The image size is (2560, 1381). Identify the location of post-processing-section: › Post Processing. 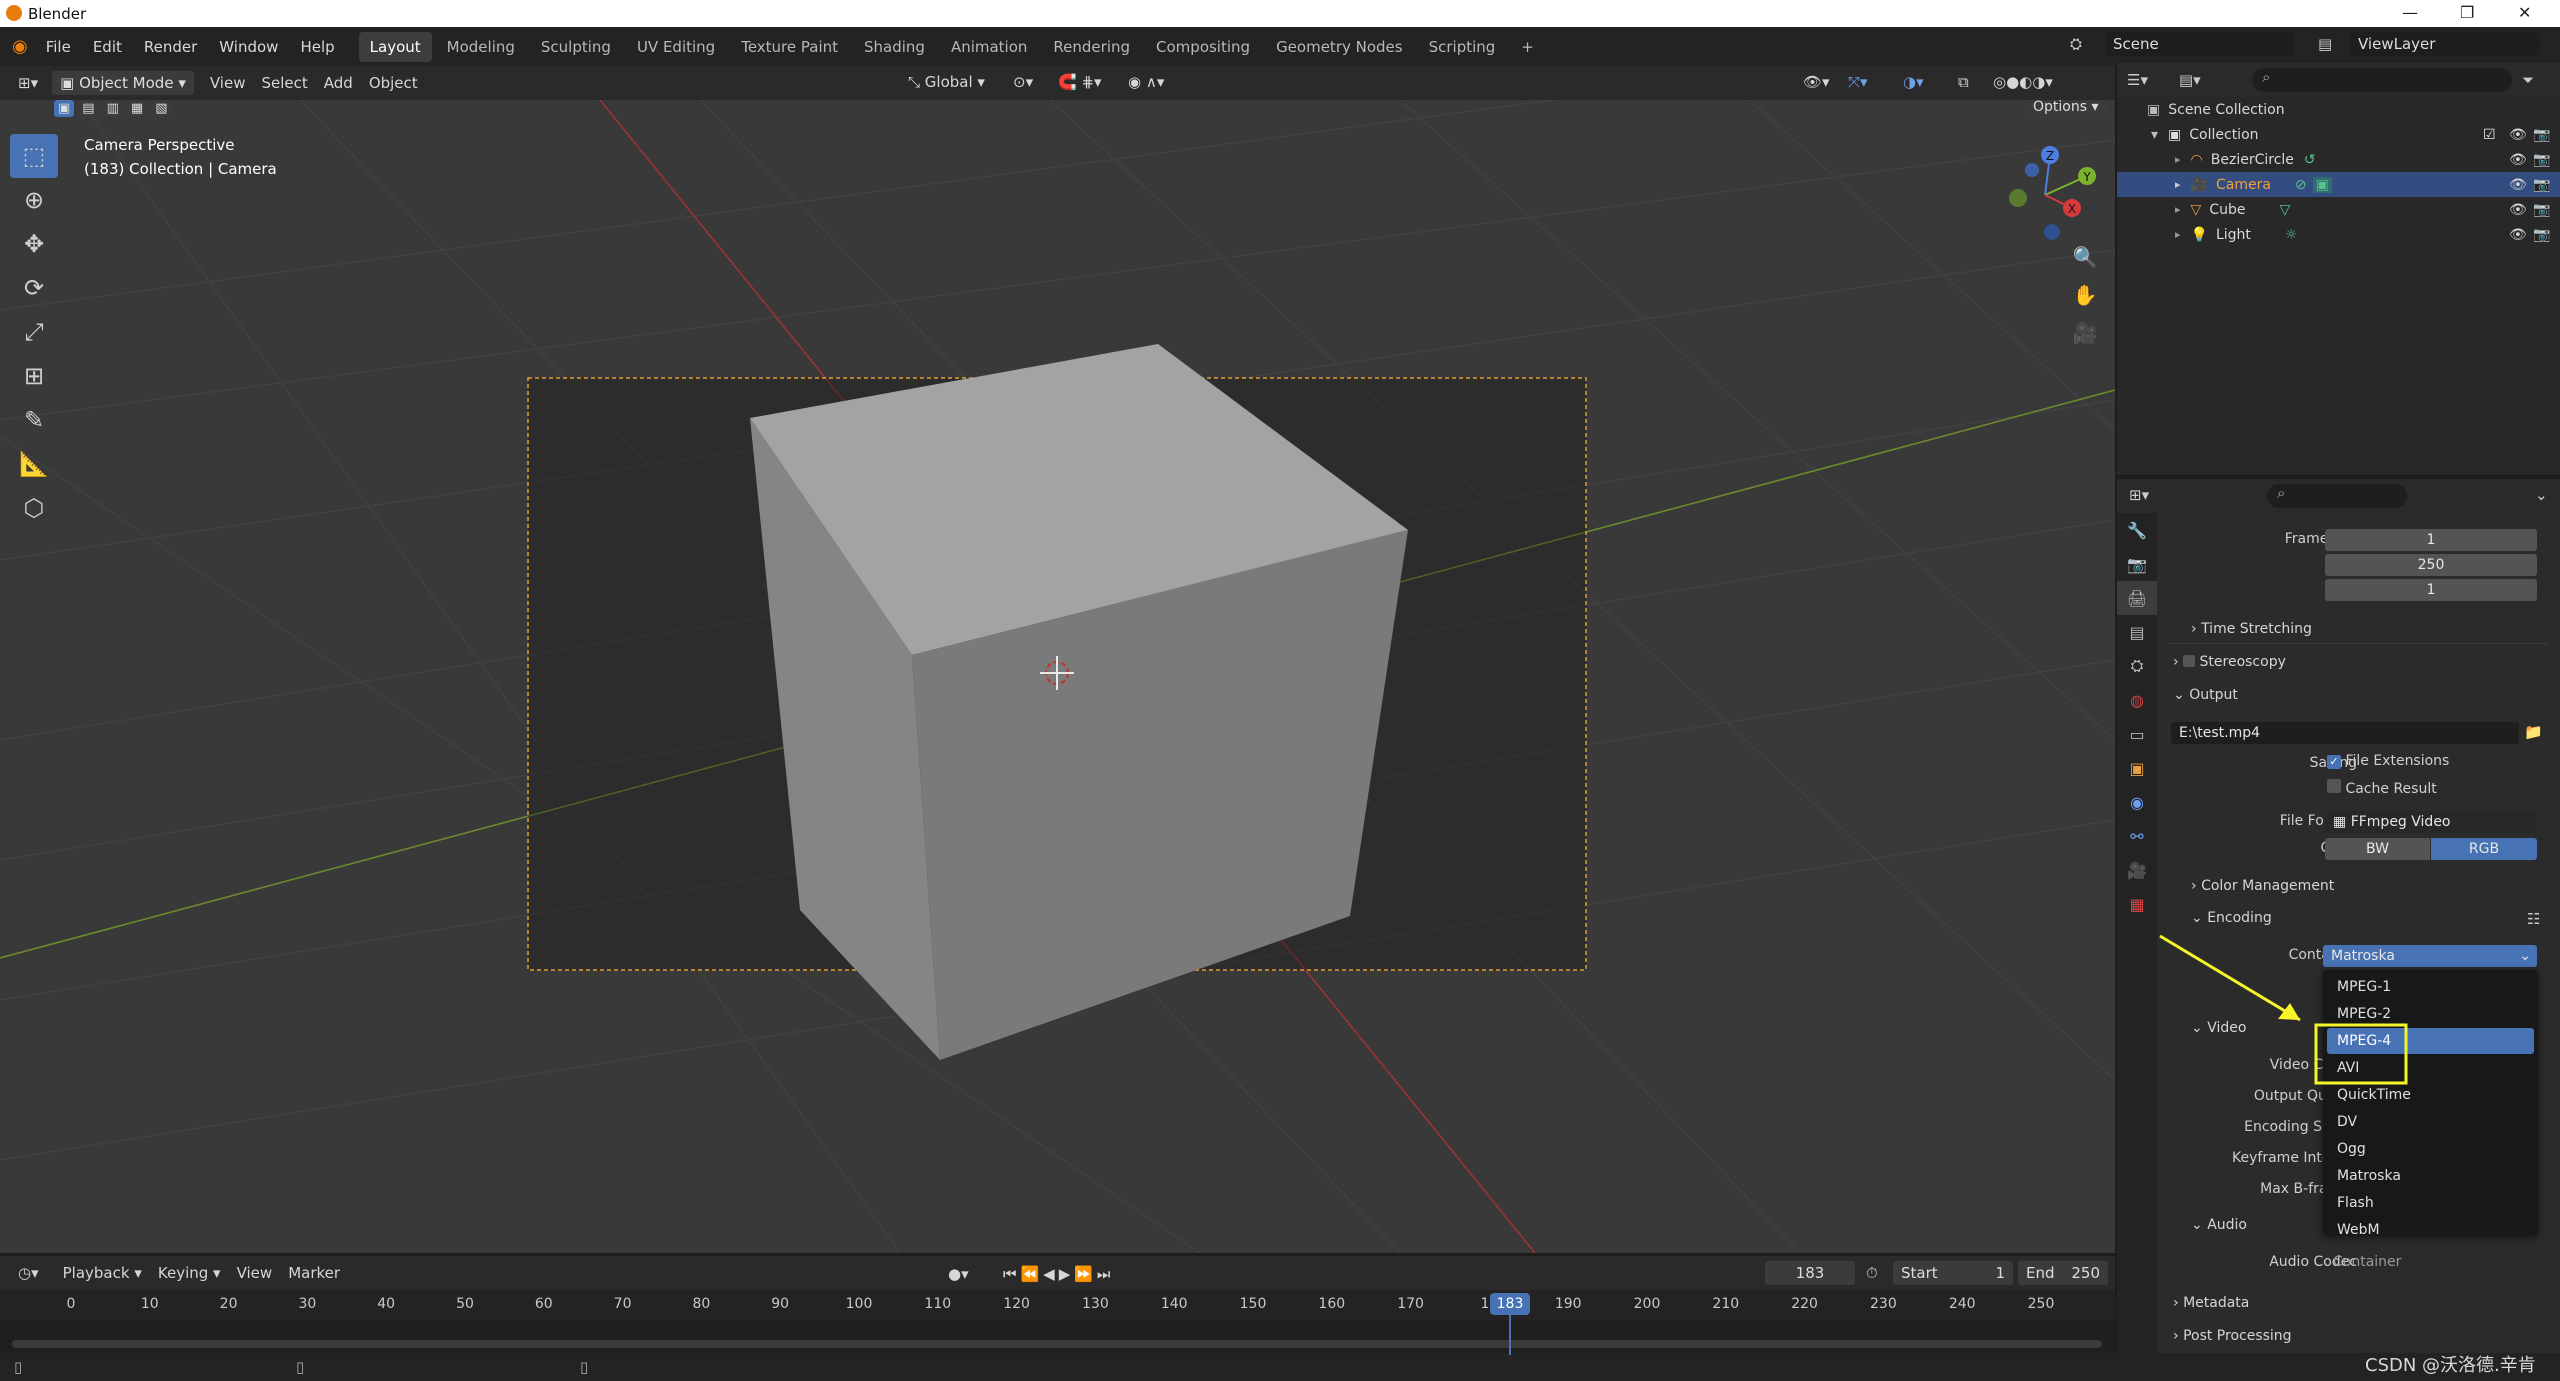
(2232, 1336).